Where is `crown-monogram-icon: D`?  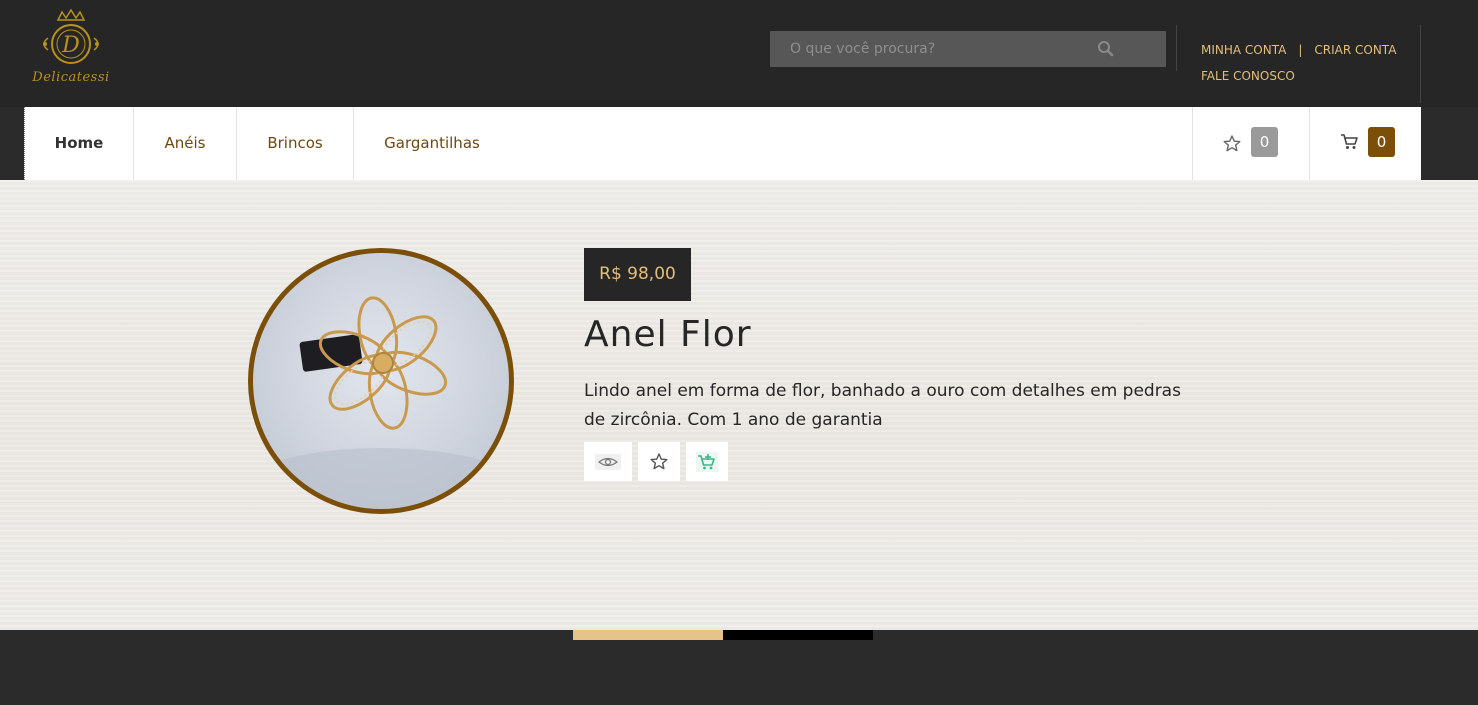 crown-monogram-icon: D is located at coordinates (71, 36).